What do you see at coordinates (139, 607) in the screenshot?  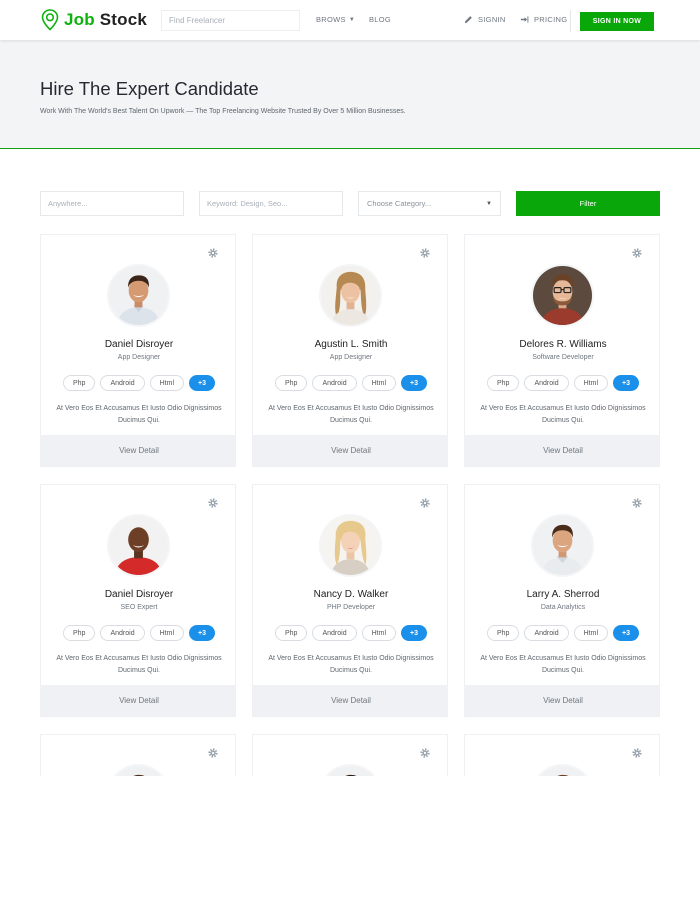 I see `candidate-role: SEO Expert` at bounding box center [139, 607].